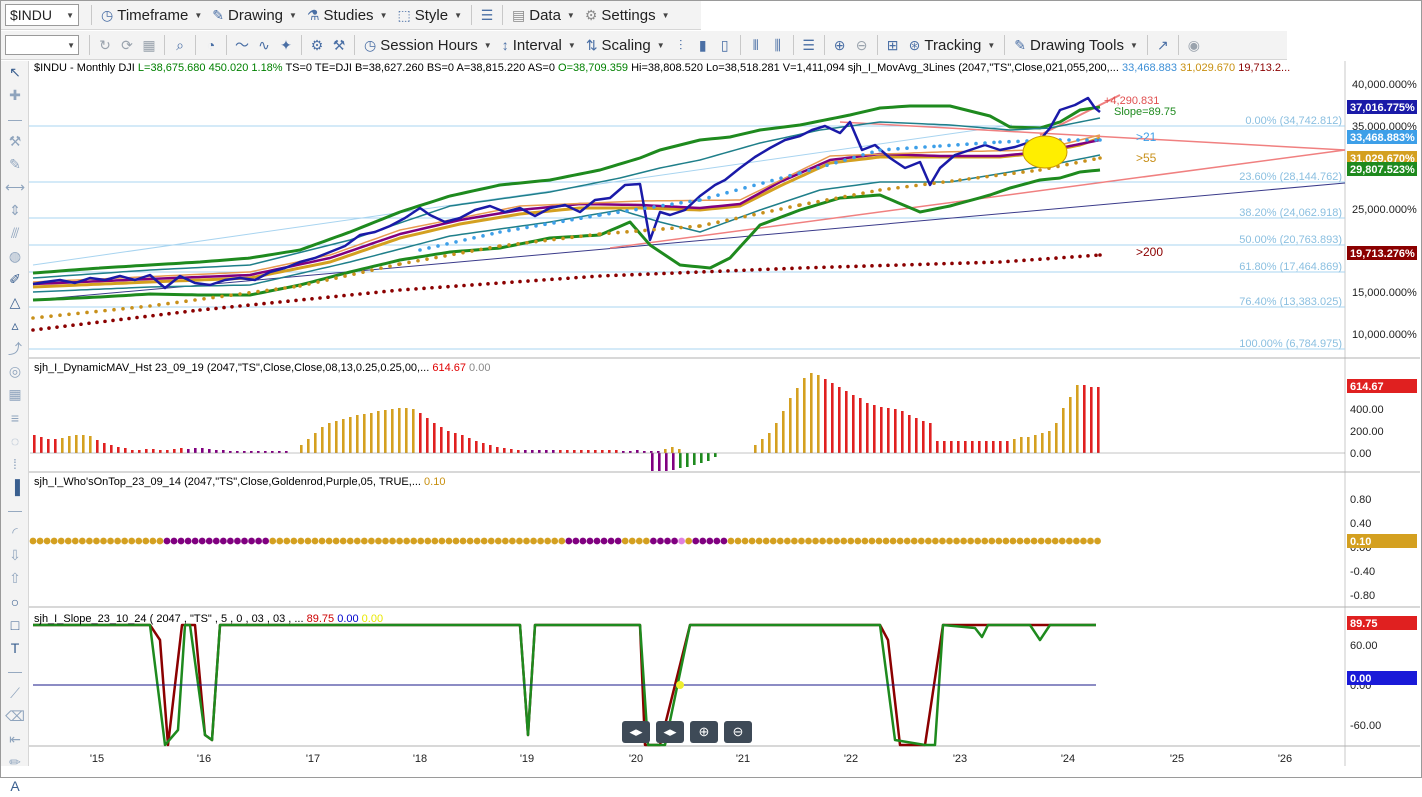  I want to click on zoom-out-icon: ⊖, so click(862, 45).